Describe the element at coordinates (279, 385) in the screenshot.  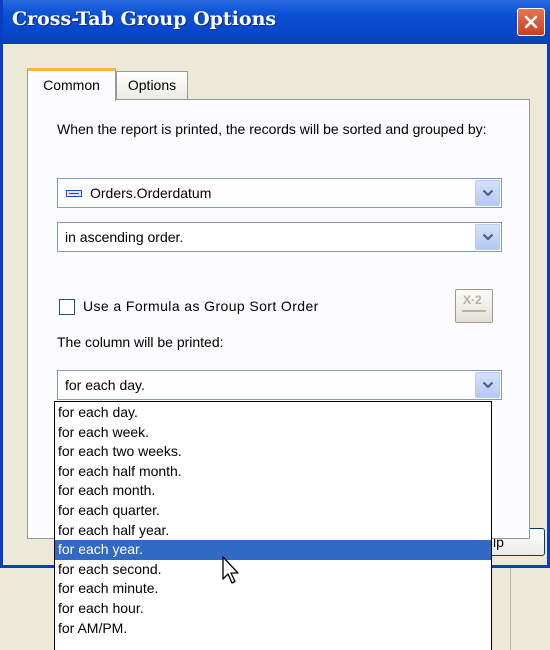
I see `print-interval-combobox: for each day.` at that location.